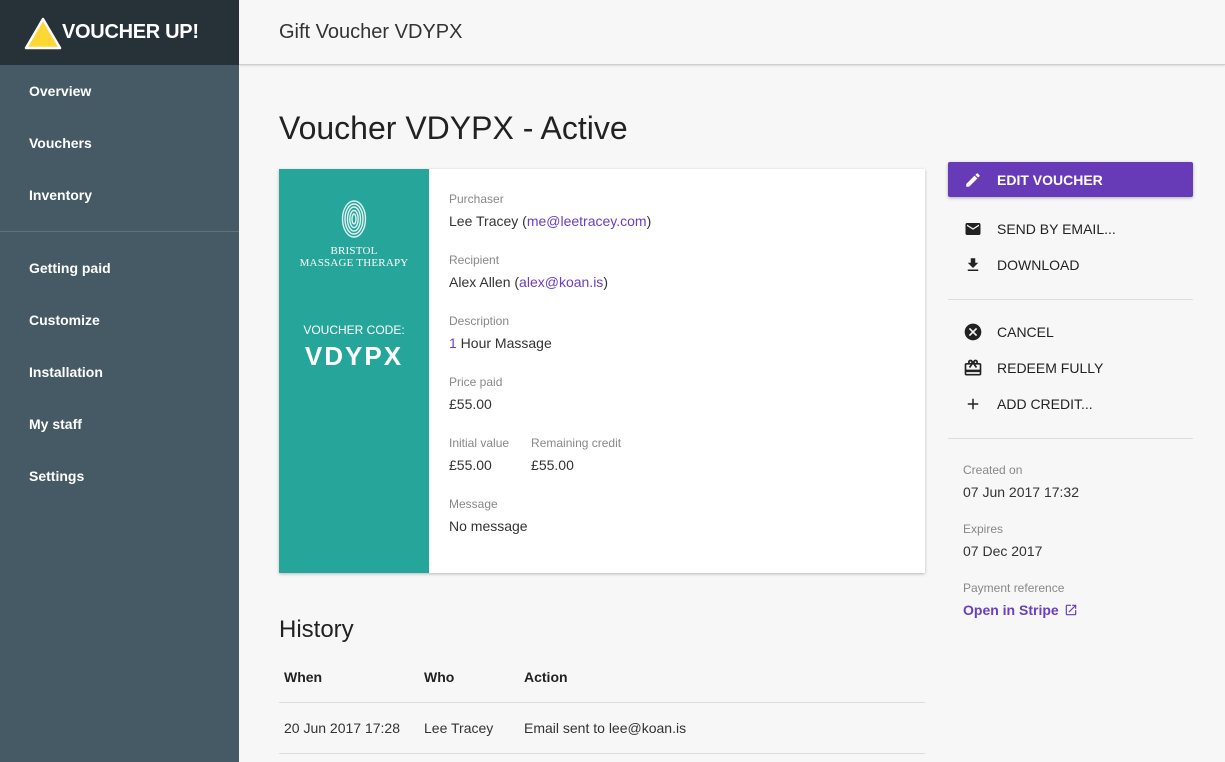 The width and height of the screenshot is (1225, 762). What do you see at coordinates (349, 728) in the screenshot?
I see `history-cell-when: 20 Jun 2017 17:28` at bounding box center [349, 728].